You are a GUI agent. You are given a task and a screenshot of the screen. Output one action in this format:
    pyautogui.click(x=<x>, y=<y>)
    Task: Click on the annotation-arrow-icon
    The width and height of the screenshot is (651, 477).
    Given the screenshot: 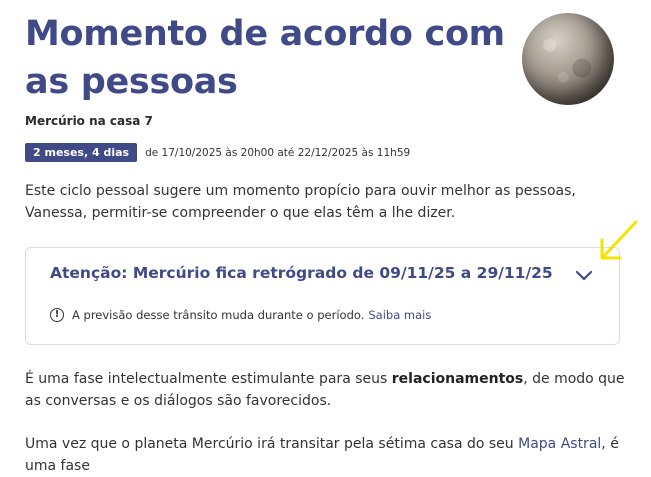 What is the action you would take?
    pyautogui.click(x=619, y=240)
    